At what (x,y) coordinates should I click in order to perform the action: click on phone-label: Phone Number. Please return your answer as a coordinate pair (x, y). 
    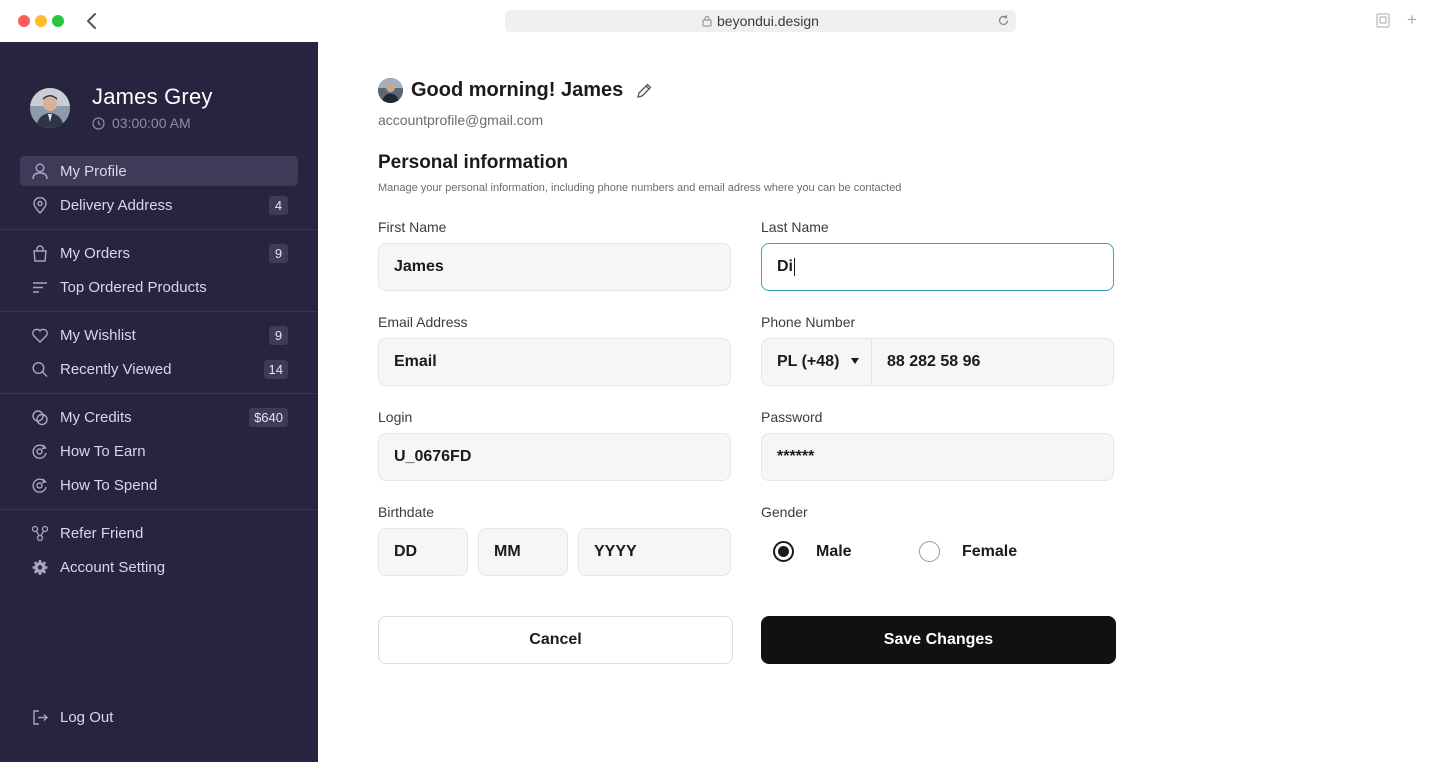
    Looking at the image, I should click on (808, 322).